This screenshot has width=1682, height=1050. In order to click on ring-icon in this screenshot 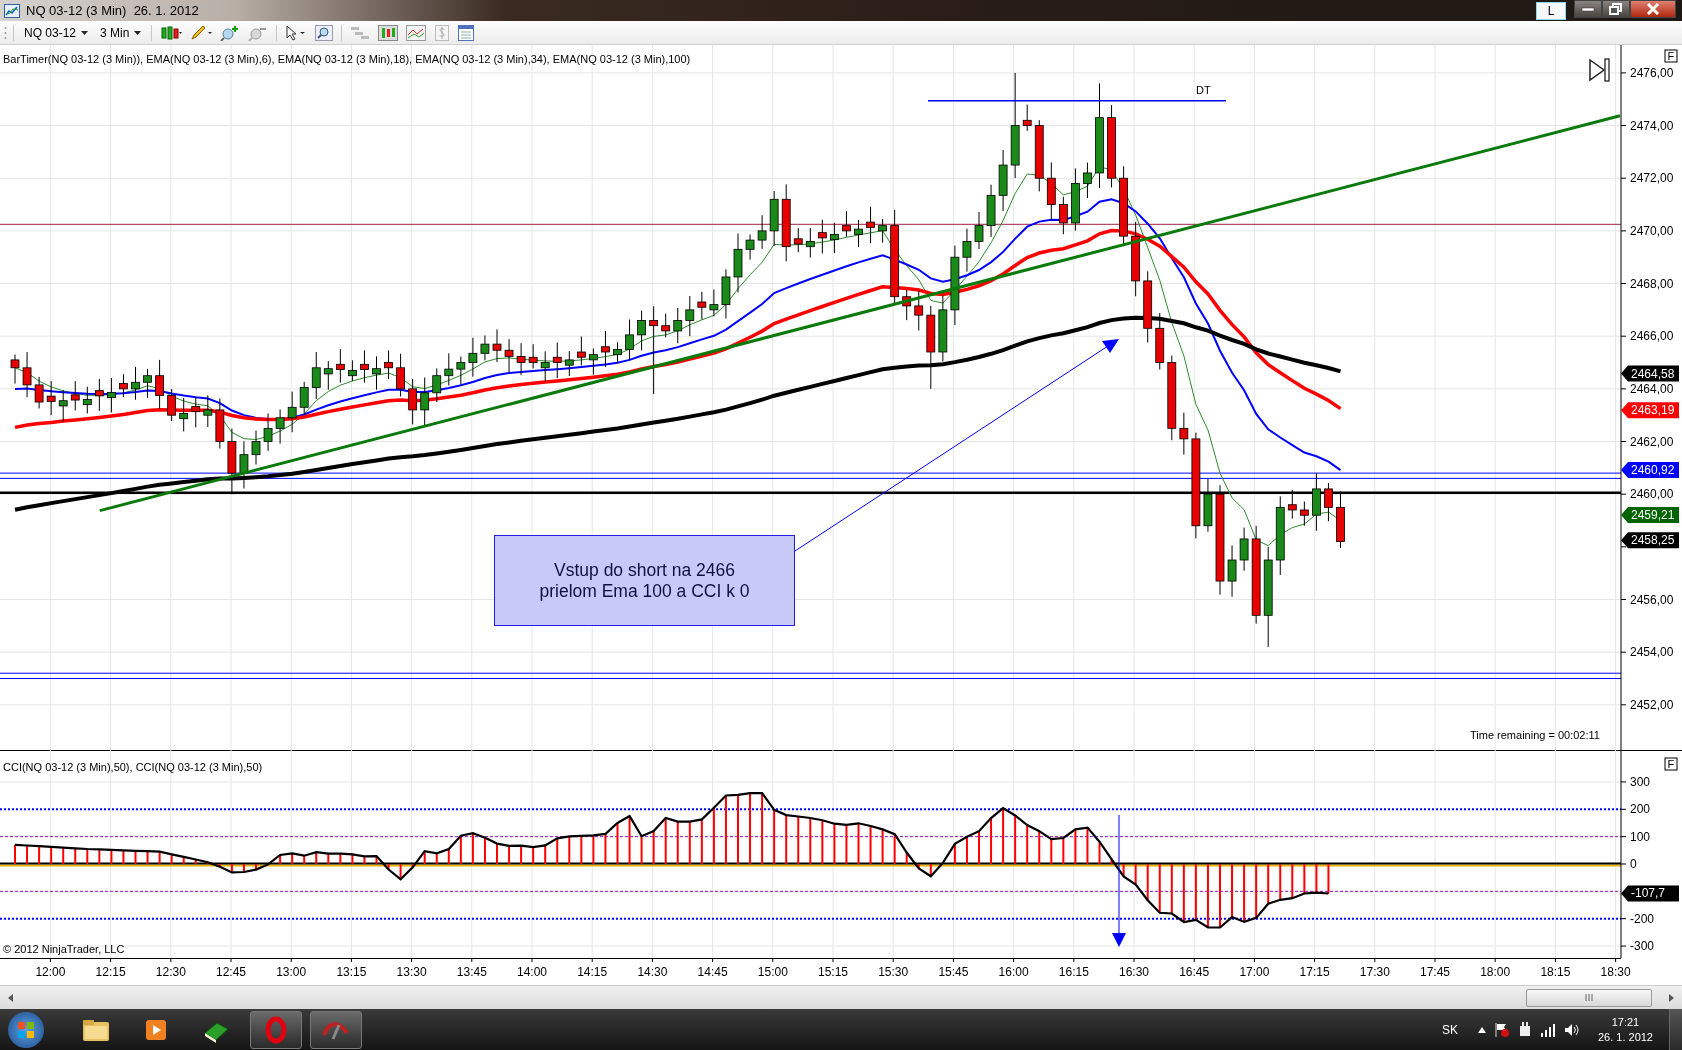, I will do `click(276, 1029)`.